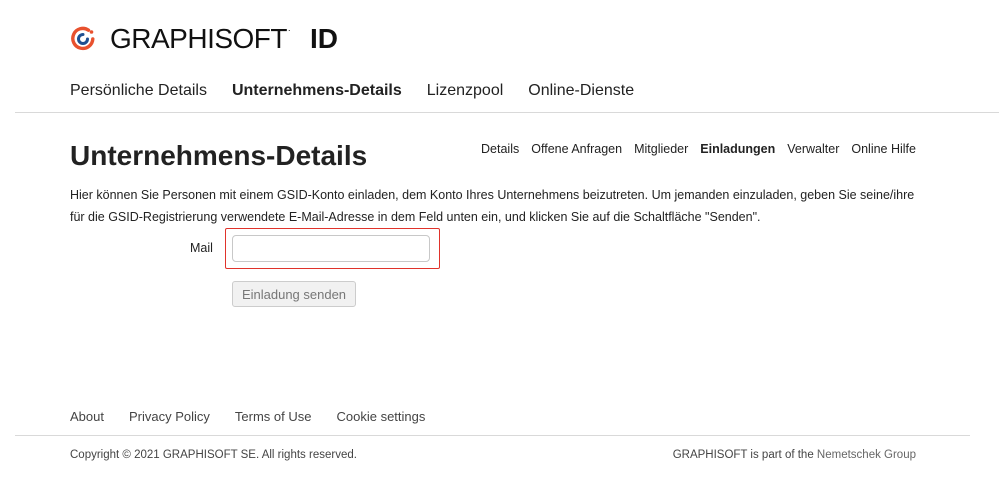 Image resolution: width=999 pixels, height=495 pixels. I want to click on main-nav-persoenliche-details: Persönliche Details, so click(138, 91).